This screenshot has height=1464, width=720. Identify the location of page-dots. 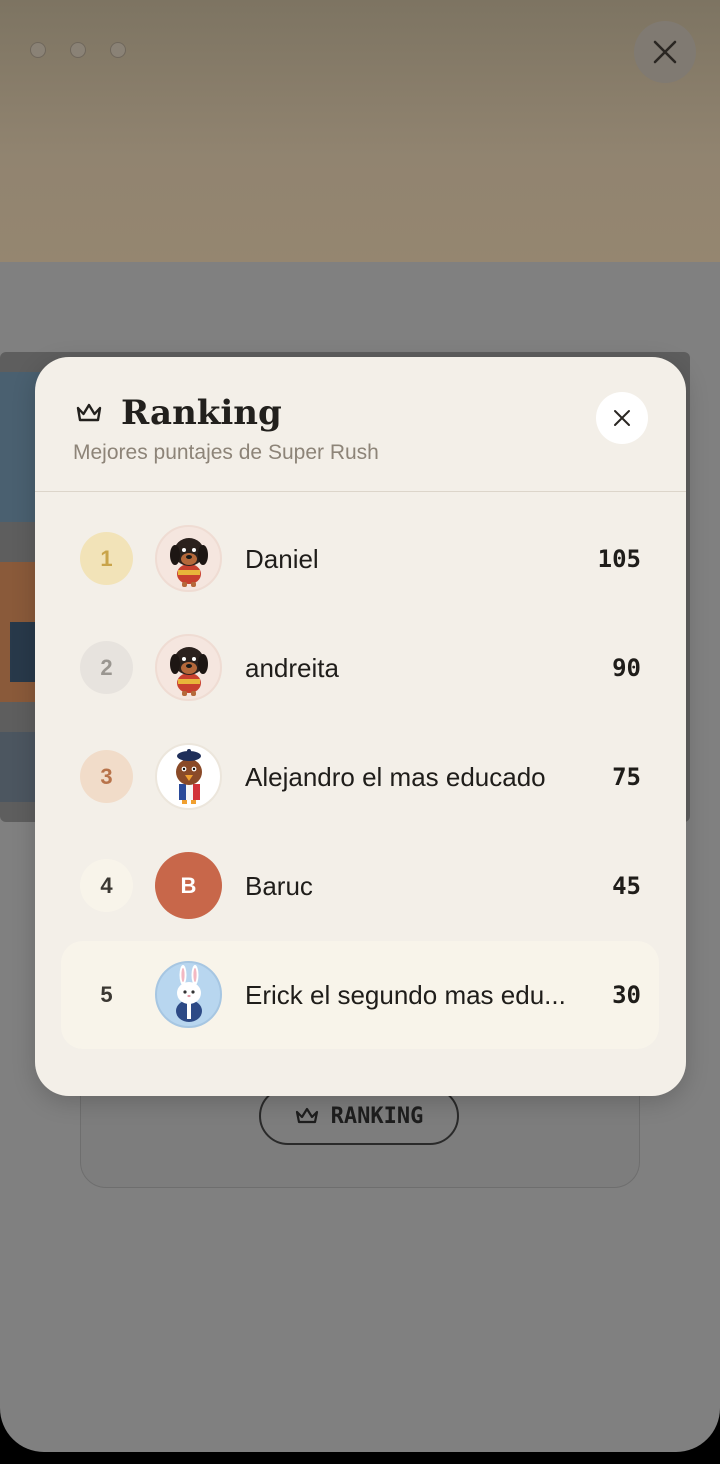
(78, 50).